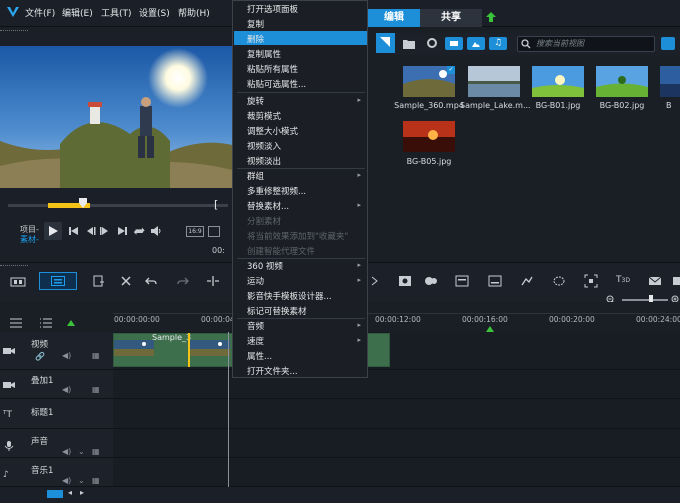  I want to click on scroll-left-icon: ◂, so click(70, 492).